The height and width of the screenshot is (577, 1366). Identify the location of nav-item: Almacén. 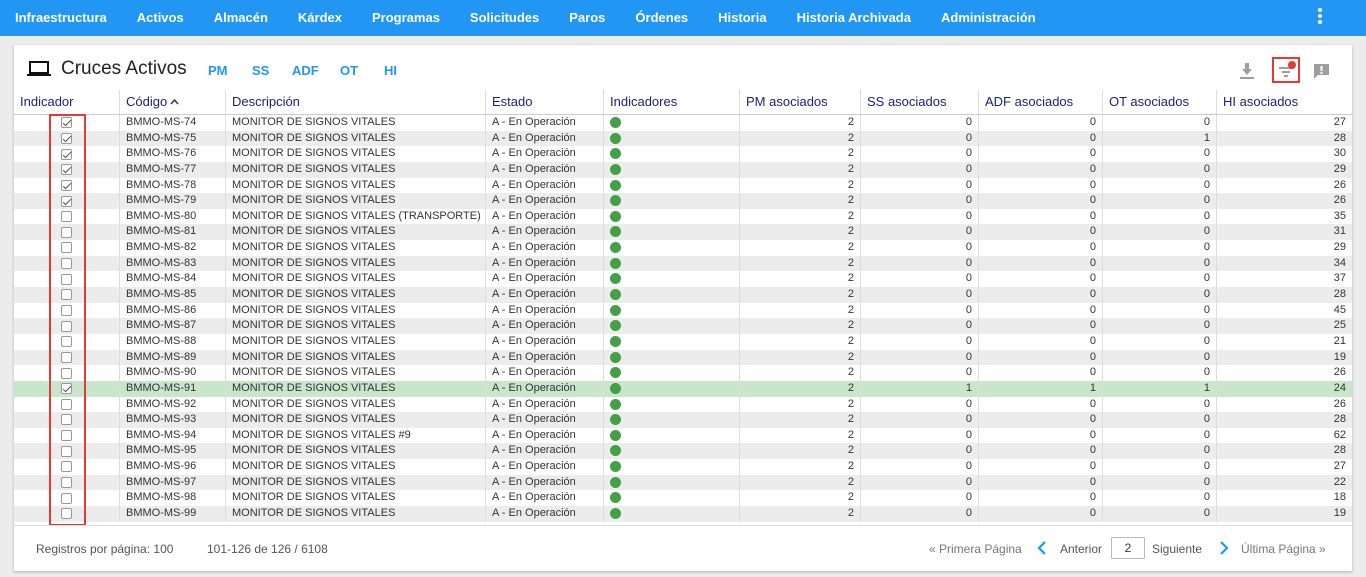
(241, 18).